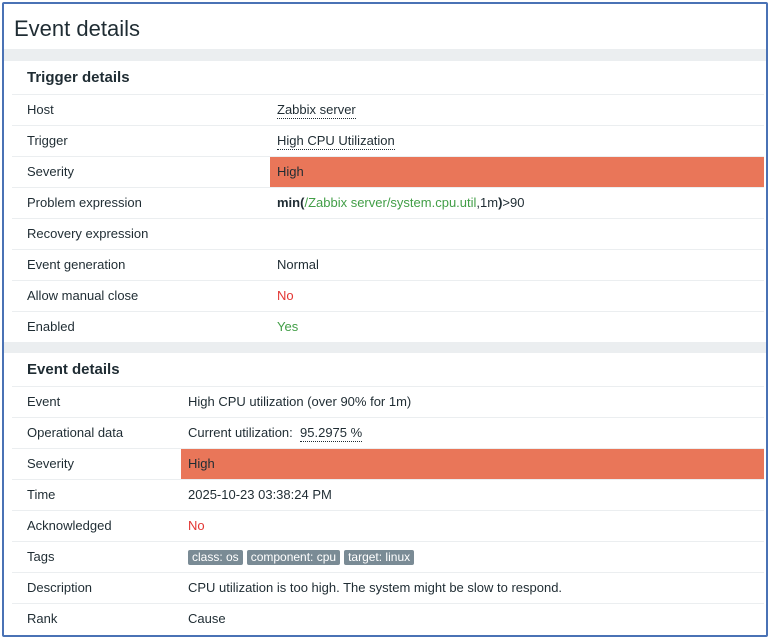 This screenshot has height=641, width=774. Describe the element at coordinates (84, 202) in the screenshot. I see `problem-expression-label: Problem expression` at that location.